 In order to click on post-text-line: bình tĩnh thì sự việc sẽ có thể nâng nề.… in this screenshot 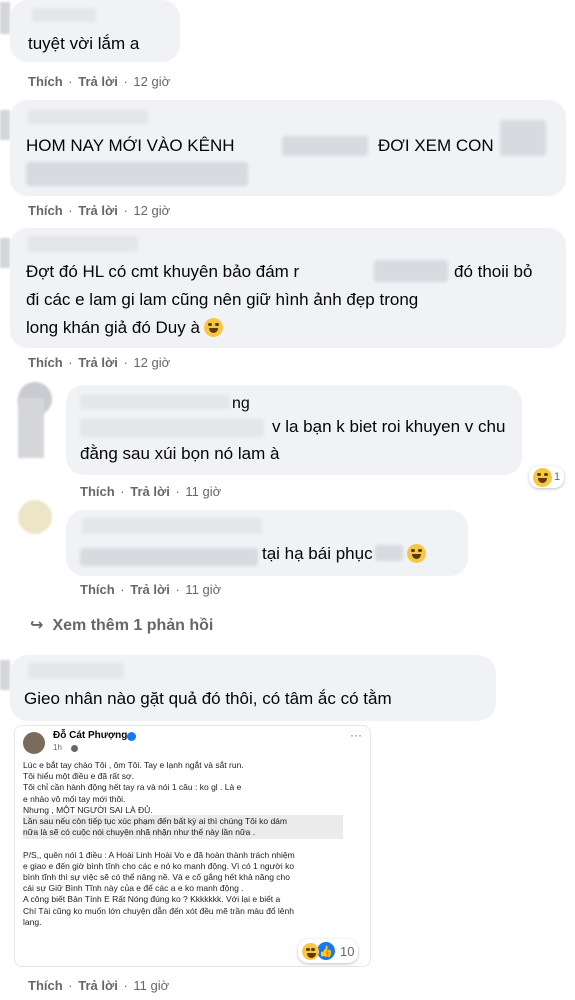, I will do `click(157, 877)`.